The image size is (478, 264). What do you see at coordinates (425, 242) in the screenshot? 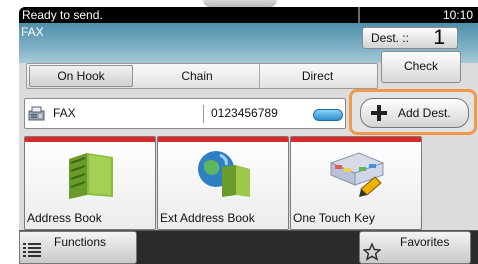
I see `favorites-label: Favorites` at bounding box center [425, 242].